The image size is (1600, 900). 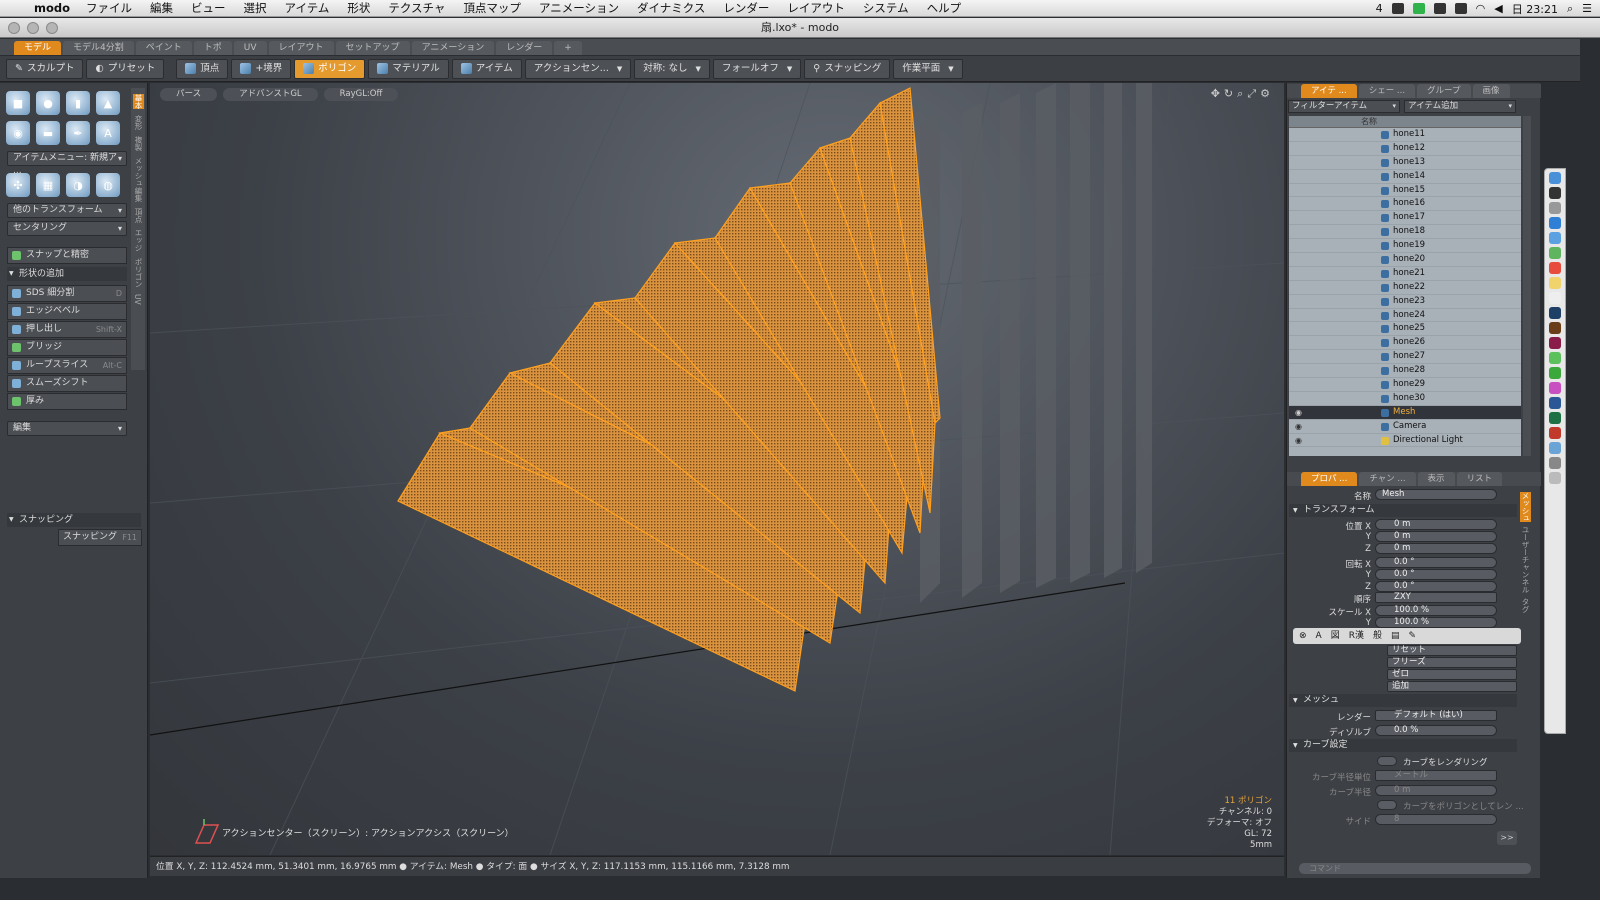 What do you see at coordinates (1436, 524) in the screenshot?
I see `position-x-field: 0 m` at bounding box center [1436, 524].